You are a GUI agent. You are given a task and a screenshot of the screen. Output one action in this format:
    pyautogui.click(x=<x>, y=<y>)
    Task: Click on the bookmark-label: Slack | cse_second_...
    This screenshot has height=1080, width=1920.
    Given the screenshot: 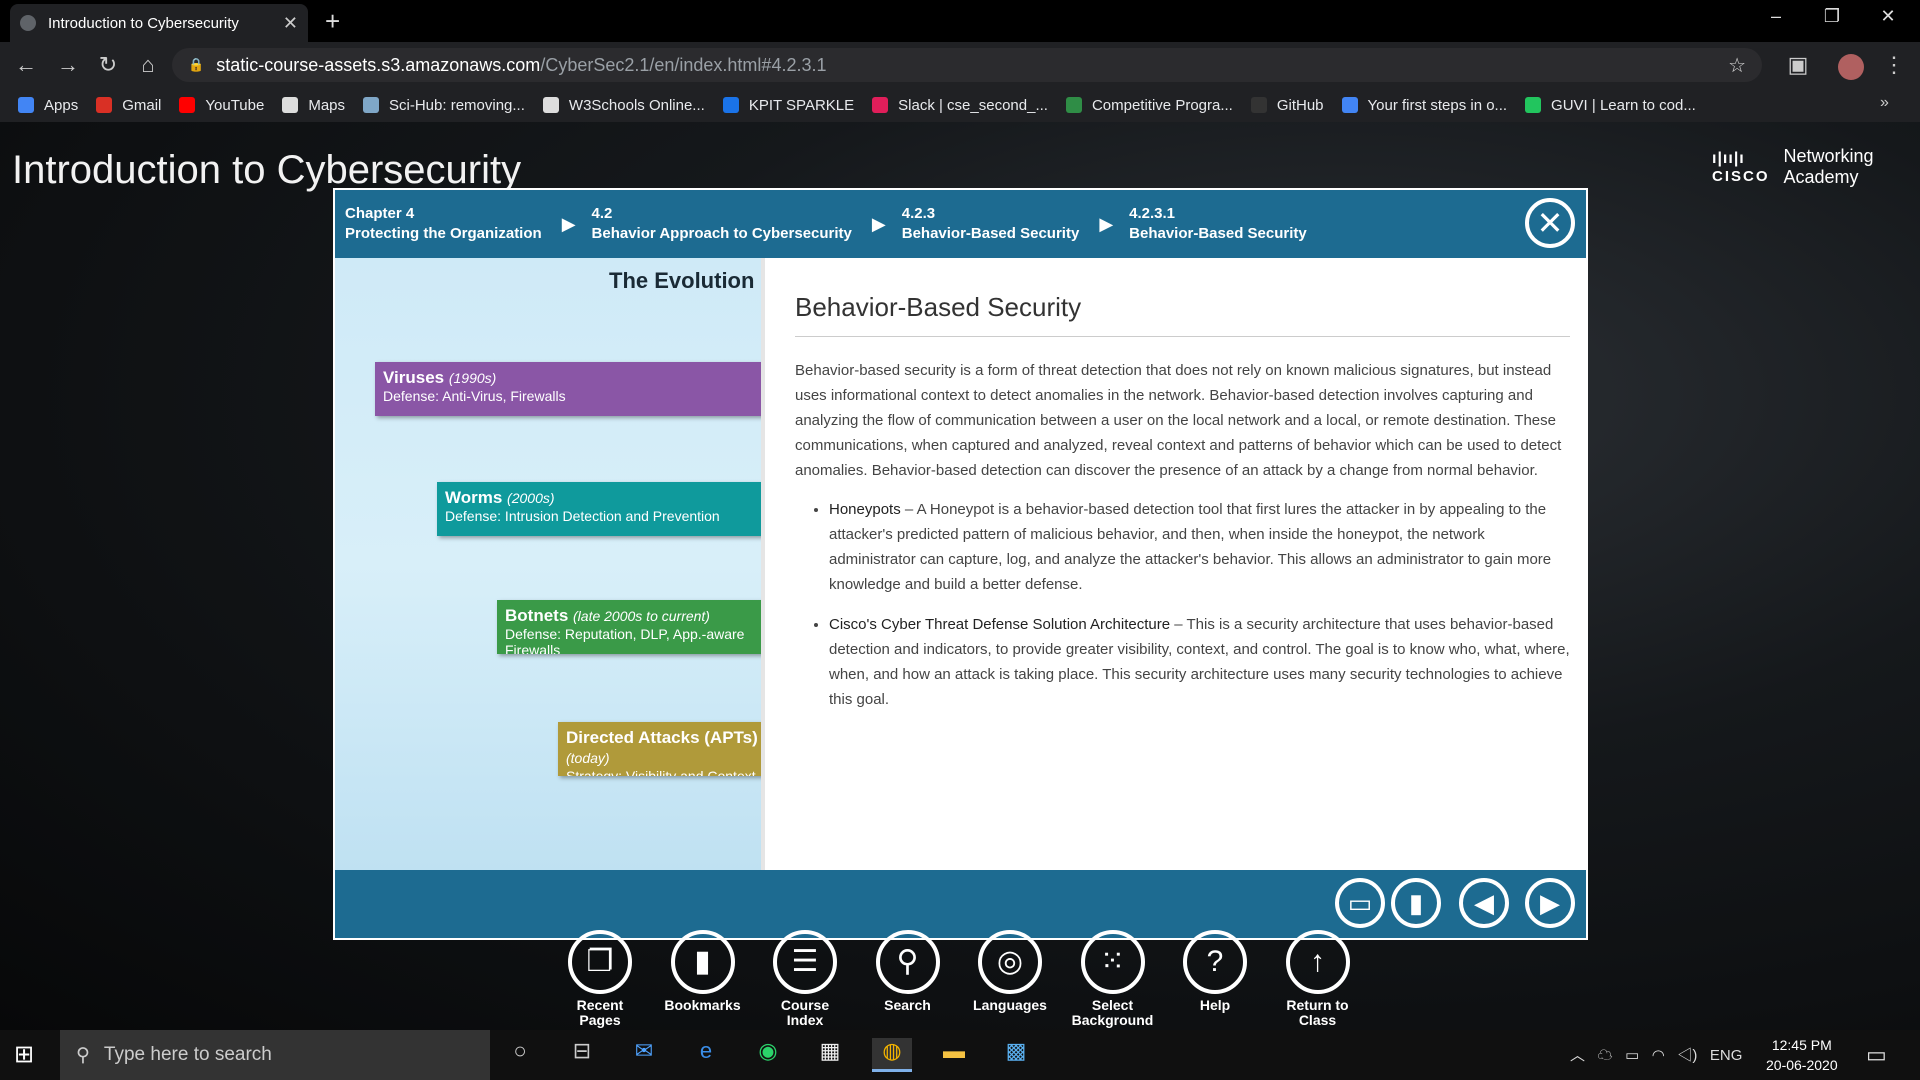 What is the action you would take?
    pyautogui.click(x=973, y=105)
    